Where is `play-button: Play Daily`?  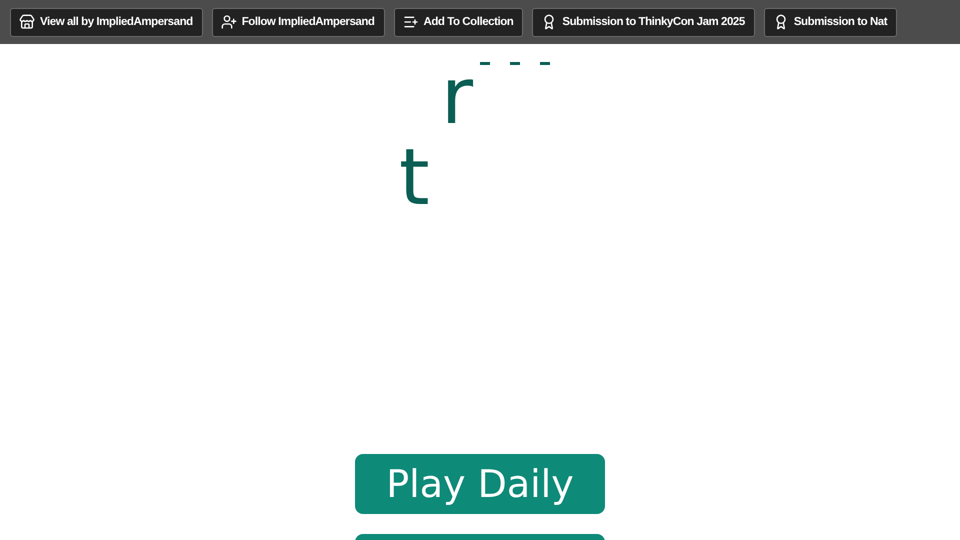
play-button: Play Daily is located at coordinates (480, 484).